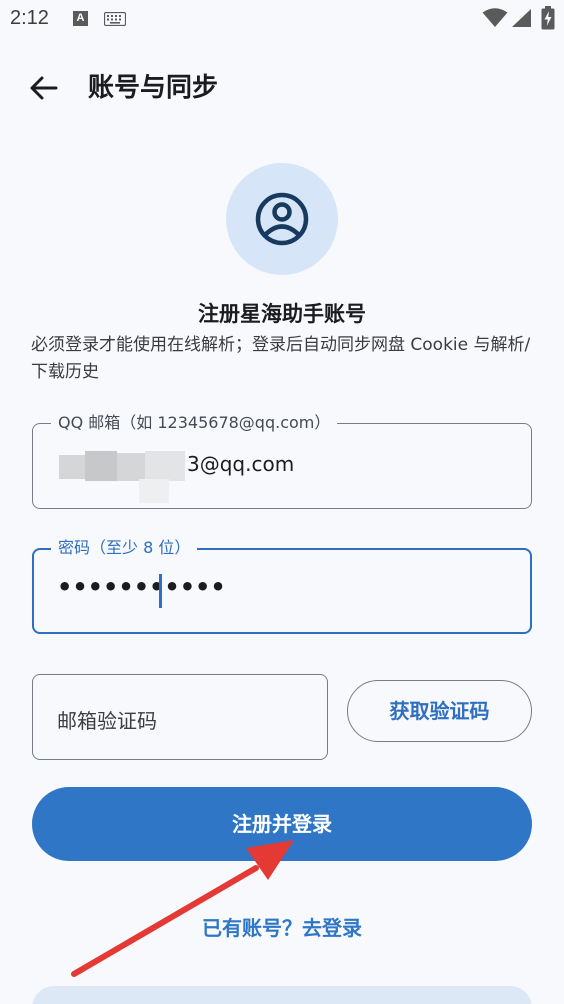  What do you see at coordinates (153, 88) in the screenshot?
I see `page-title: 账号与同步` at bounding box center [153, 88].